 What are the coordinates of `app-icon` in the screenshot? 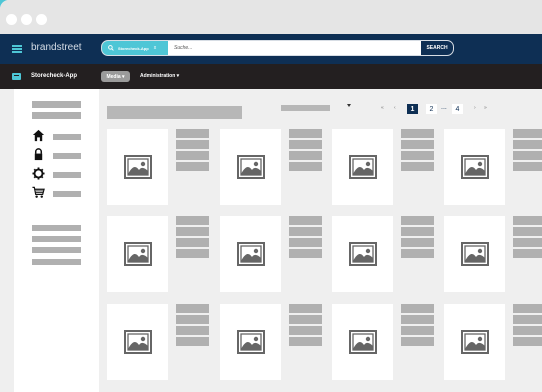 It's located at (16, 76).